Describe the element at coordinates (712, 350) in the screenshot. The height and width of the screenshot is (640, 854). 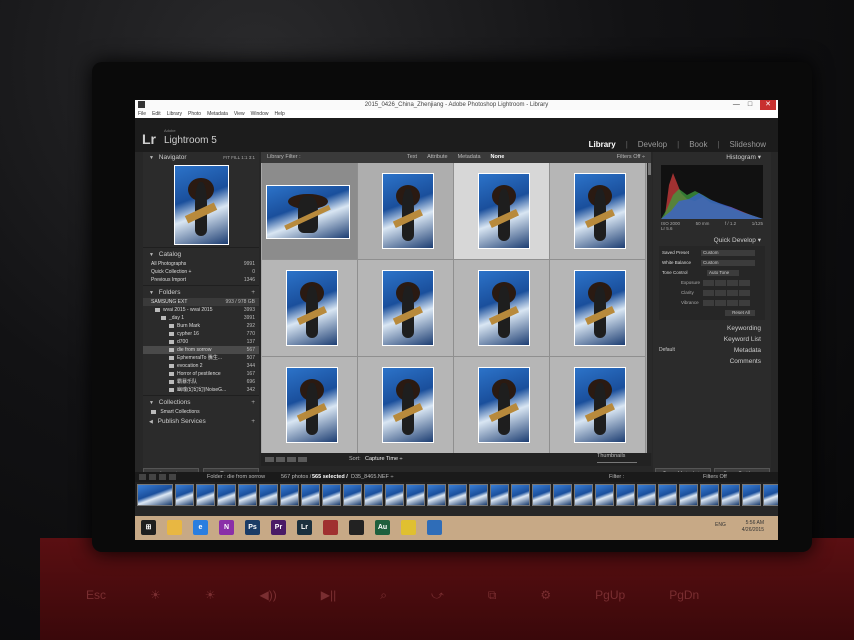
I see `metadata-header: Default Metadata` at that location.